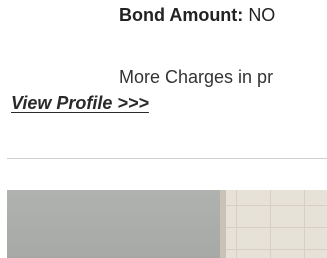 This screenshot has height=258, width=327. Describe the element at coordinates (167, 158) in the screenshot. I see `section-divider` at that location.